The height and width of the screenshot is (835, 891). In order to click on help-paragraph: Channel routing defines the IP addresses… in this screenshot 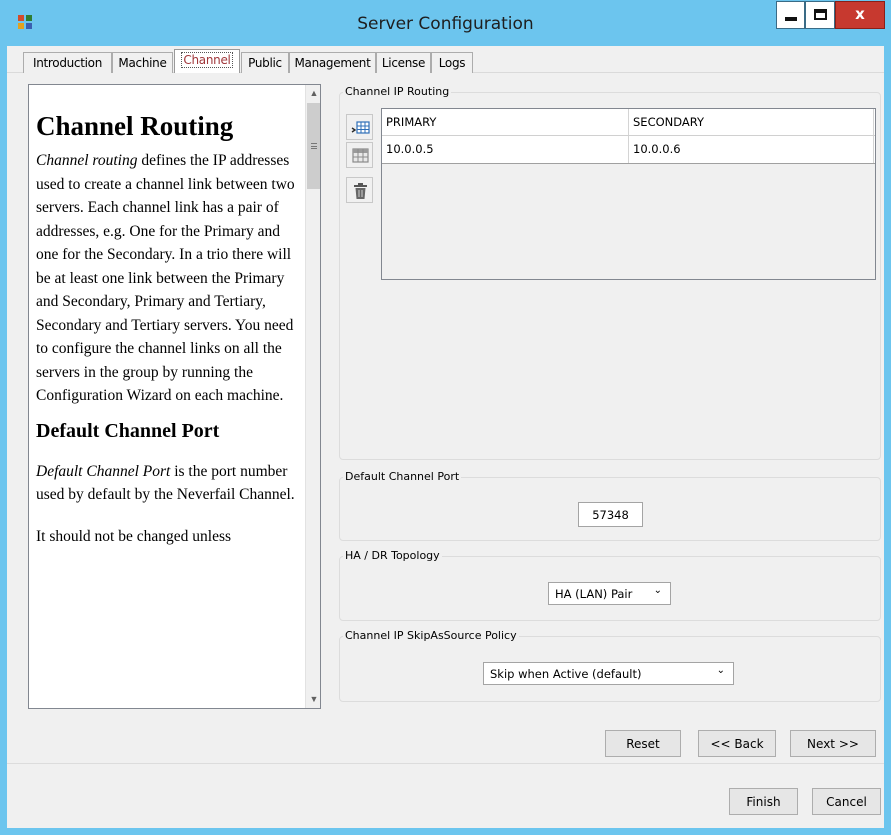, I will do `click(167, 278)`.